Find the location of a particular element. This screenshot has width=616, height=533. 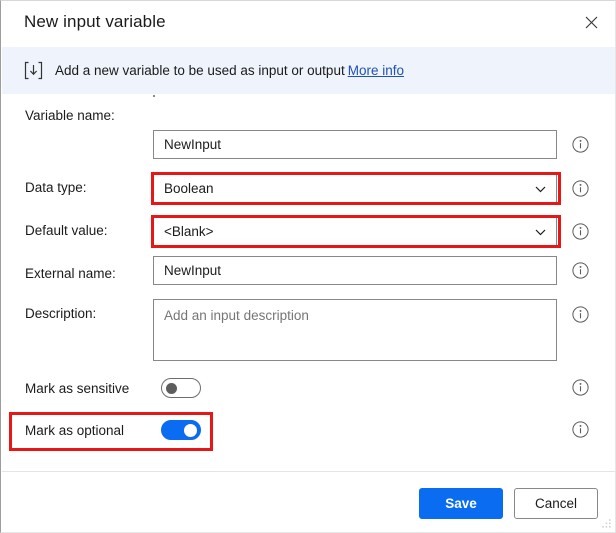

field-label-data-type: Data type: is located at coordinates (56, 187).